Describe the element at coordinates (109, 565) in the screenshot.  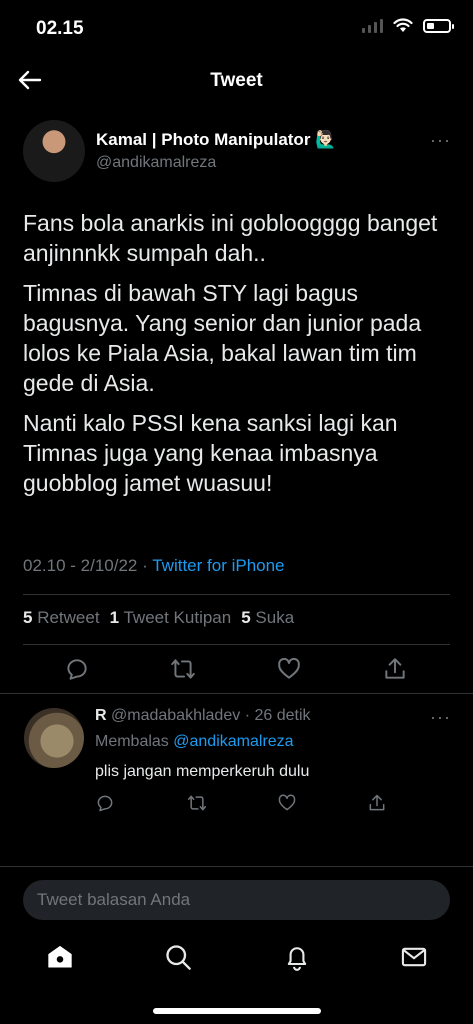
I see `tweet-date: 2/10/22` at that location.